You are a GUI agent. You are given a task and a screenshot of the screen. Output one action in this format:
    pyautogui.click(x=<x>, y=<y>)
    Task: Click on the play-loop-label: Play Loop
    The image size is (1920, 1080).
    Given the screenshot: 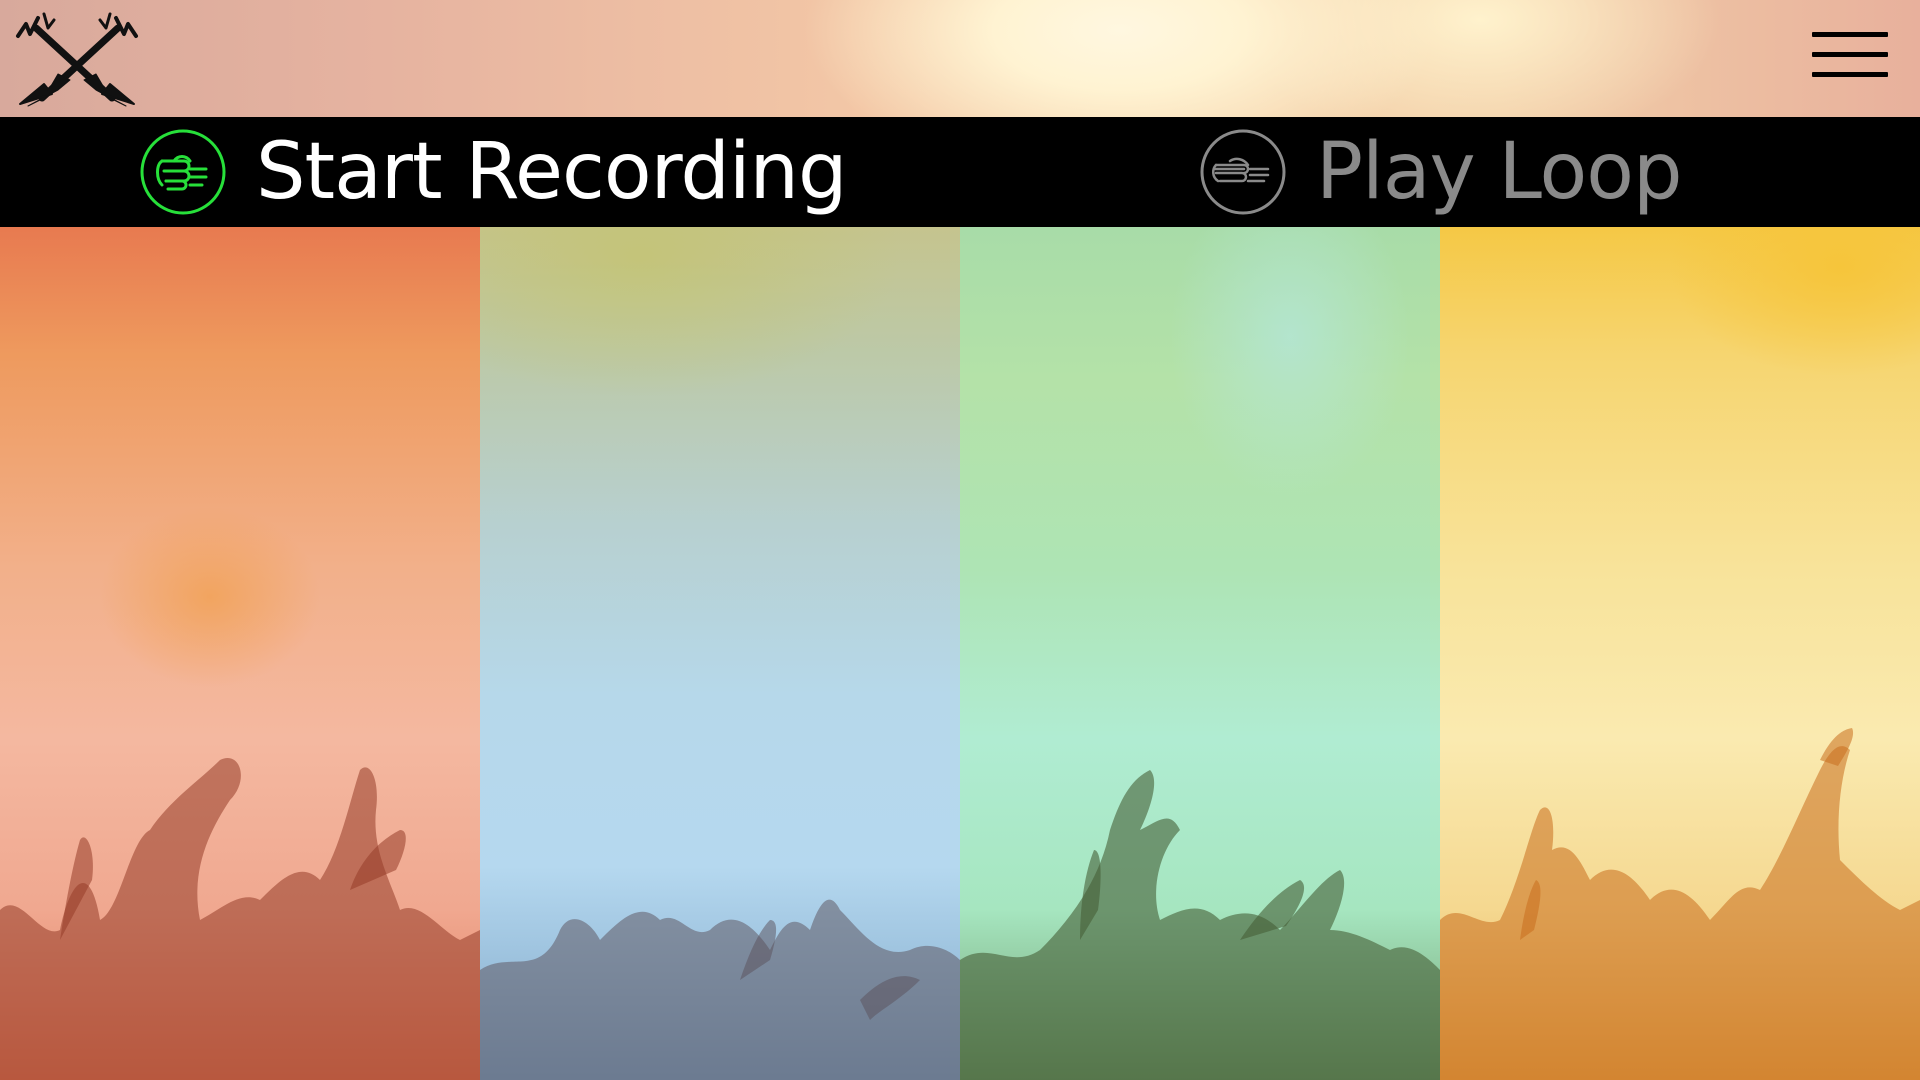 What is the action you would take?
    pyautogui.click(x=1499, y=172)
    